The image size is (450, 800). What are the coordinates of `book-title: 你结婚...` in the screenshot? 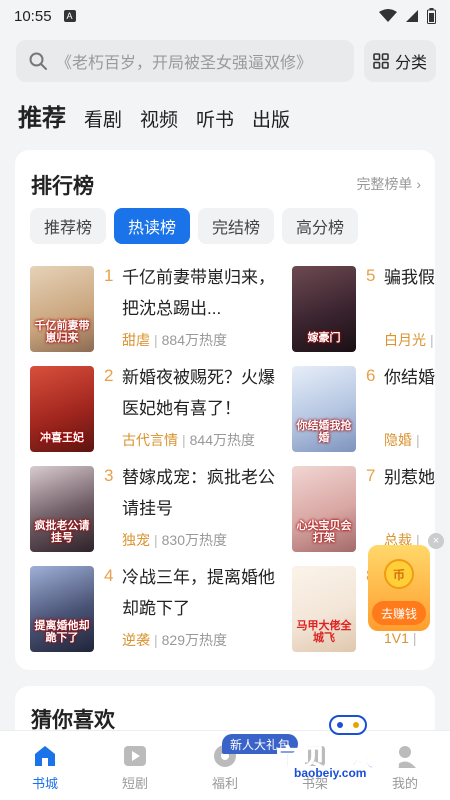 It's located at (409, 377).